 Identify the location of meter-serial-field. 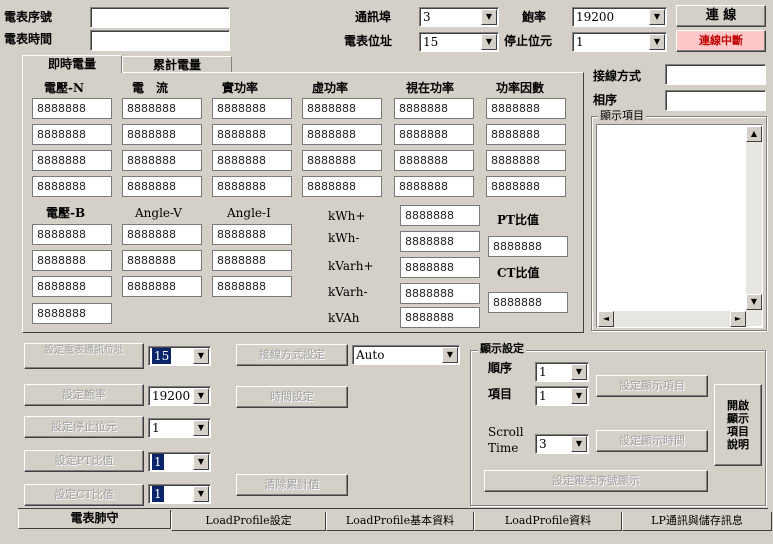
(160, 17).